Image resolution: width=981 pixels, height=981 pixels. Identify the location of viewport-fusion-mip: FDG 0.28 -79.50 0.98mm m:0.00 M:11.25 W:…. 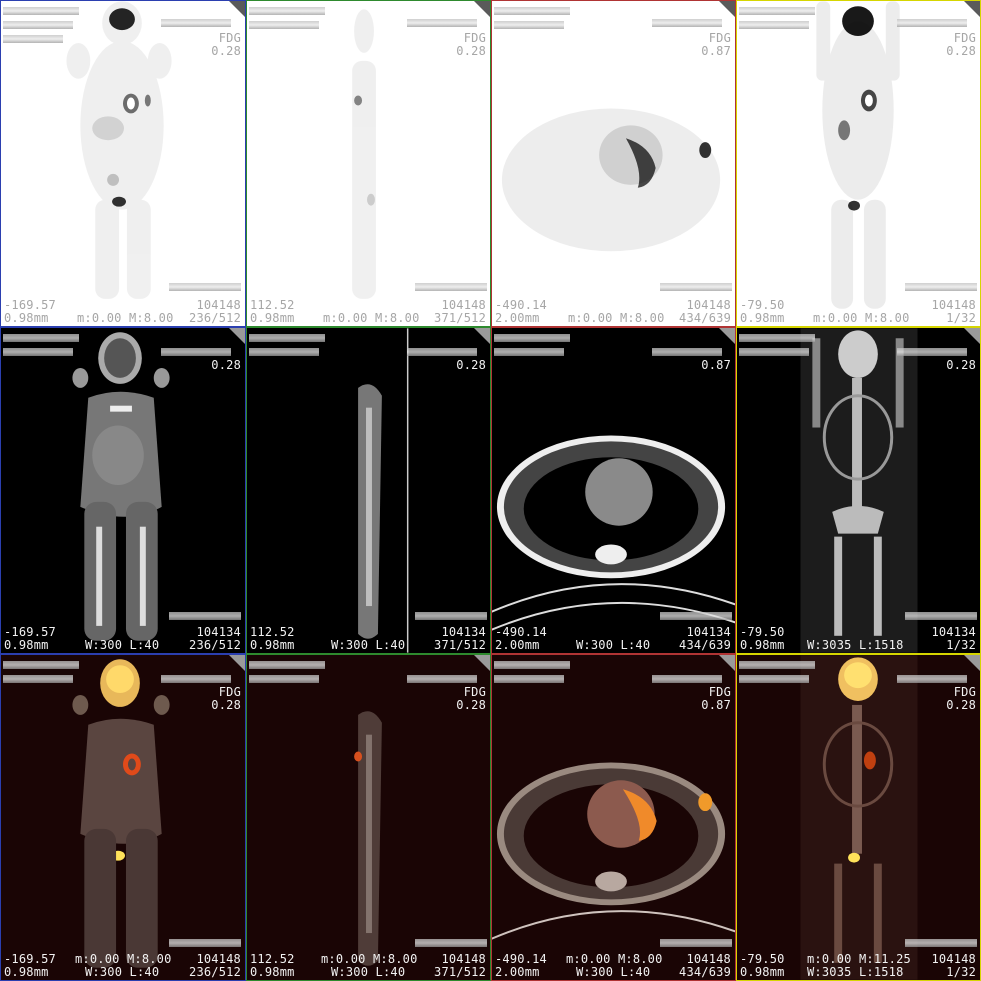
(858, 817).